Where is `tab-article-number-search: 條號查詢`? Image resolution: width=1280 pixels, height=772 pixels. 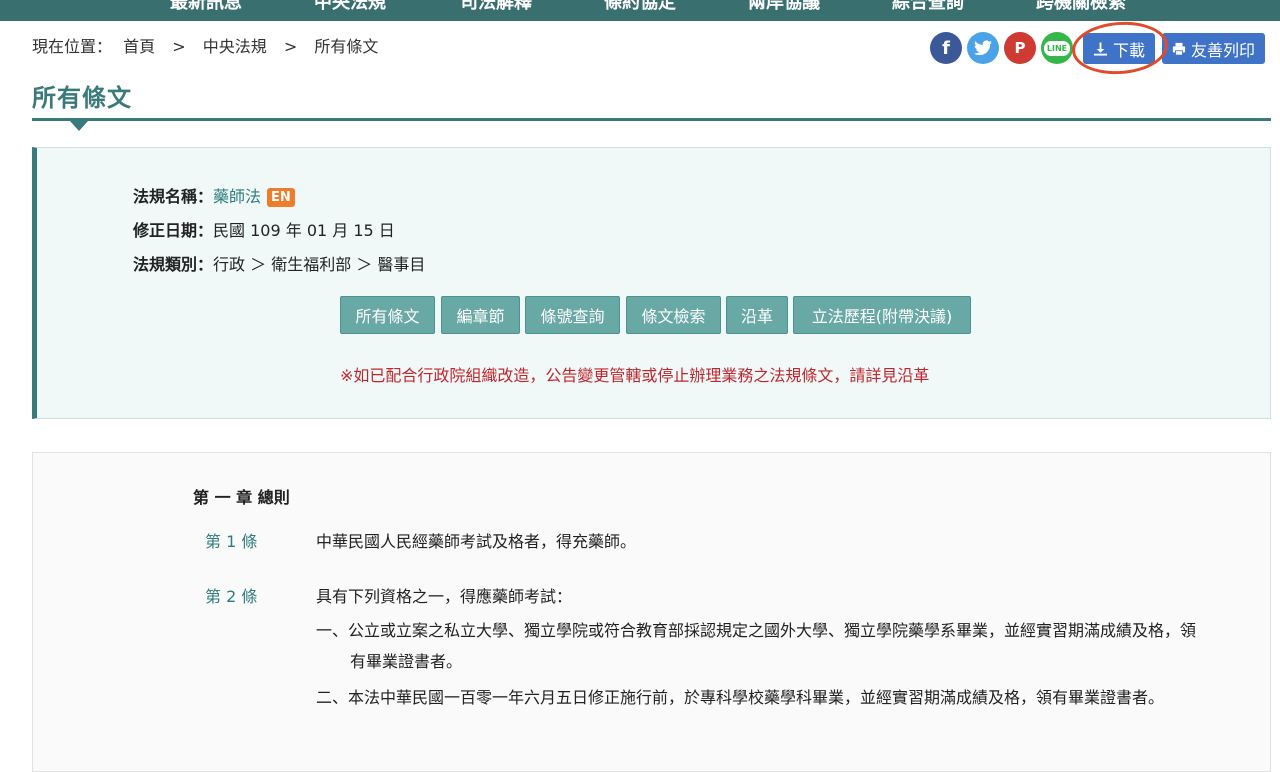 tab-article-number-search: 條號查詢 is located at coordinates (572, 315).